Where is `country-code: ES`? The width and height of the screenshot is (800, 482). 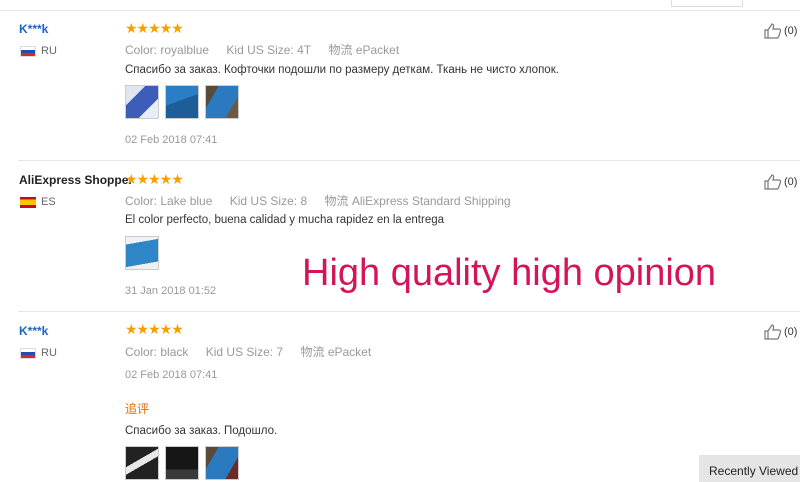 country-code: ES is located at coordinates (48, 202).